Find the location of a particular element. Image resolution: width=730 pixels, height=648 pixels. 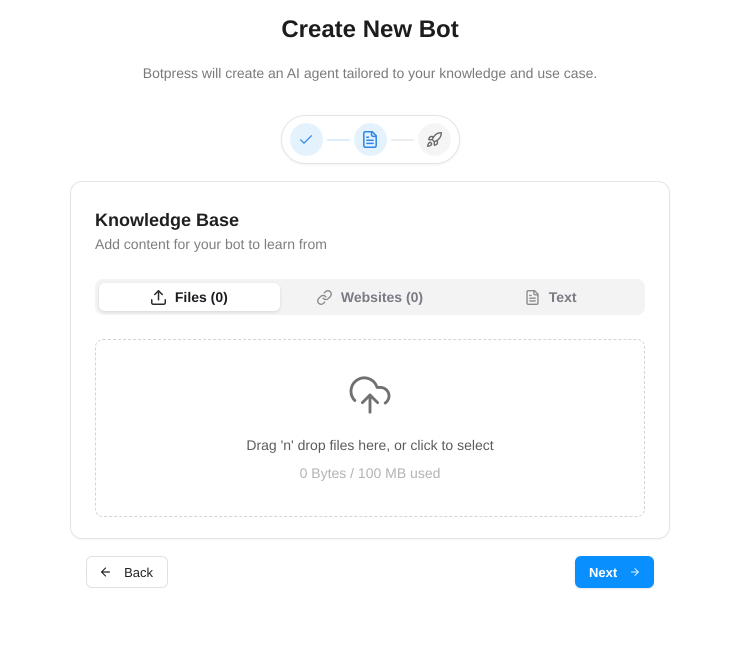

source-tab: Text is located at coordinates (550, 297).